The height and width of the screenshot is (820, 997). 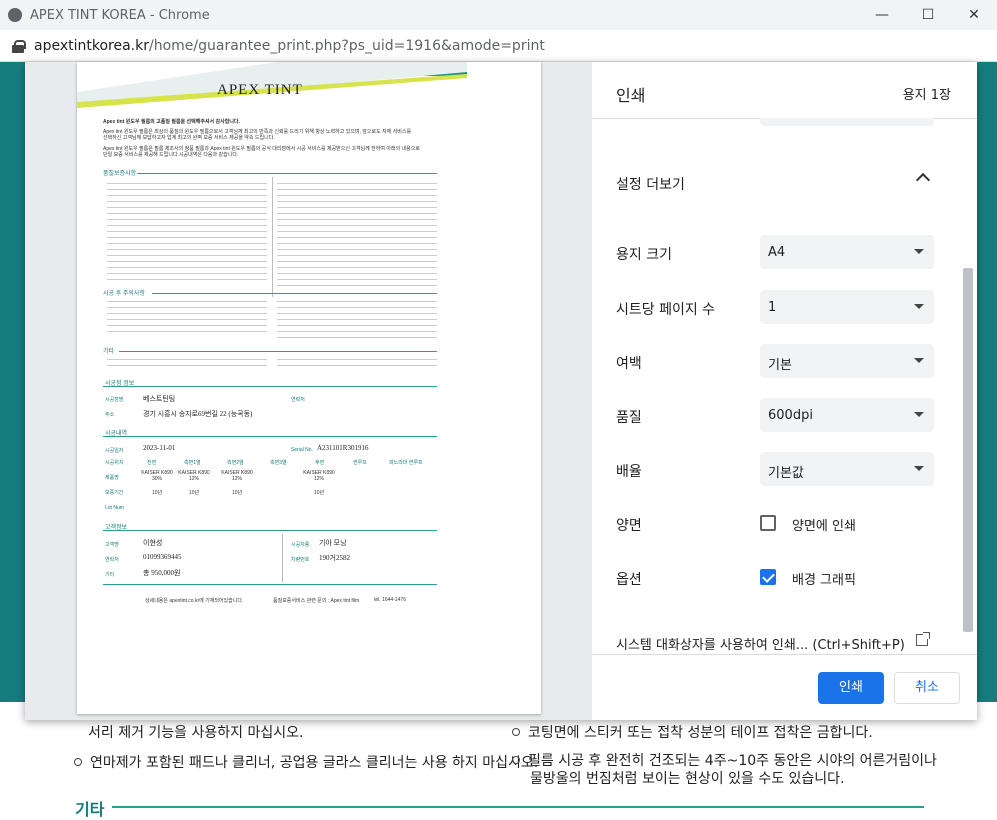 I want to click on more-settings-label: 설정 더보기, so click(x=650, y=184).